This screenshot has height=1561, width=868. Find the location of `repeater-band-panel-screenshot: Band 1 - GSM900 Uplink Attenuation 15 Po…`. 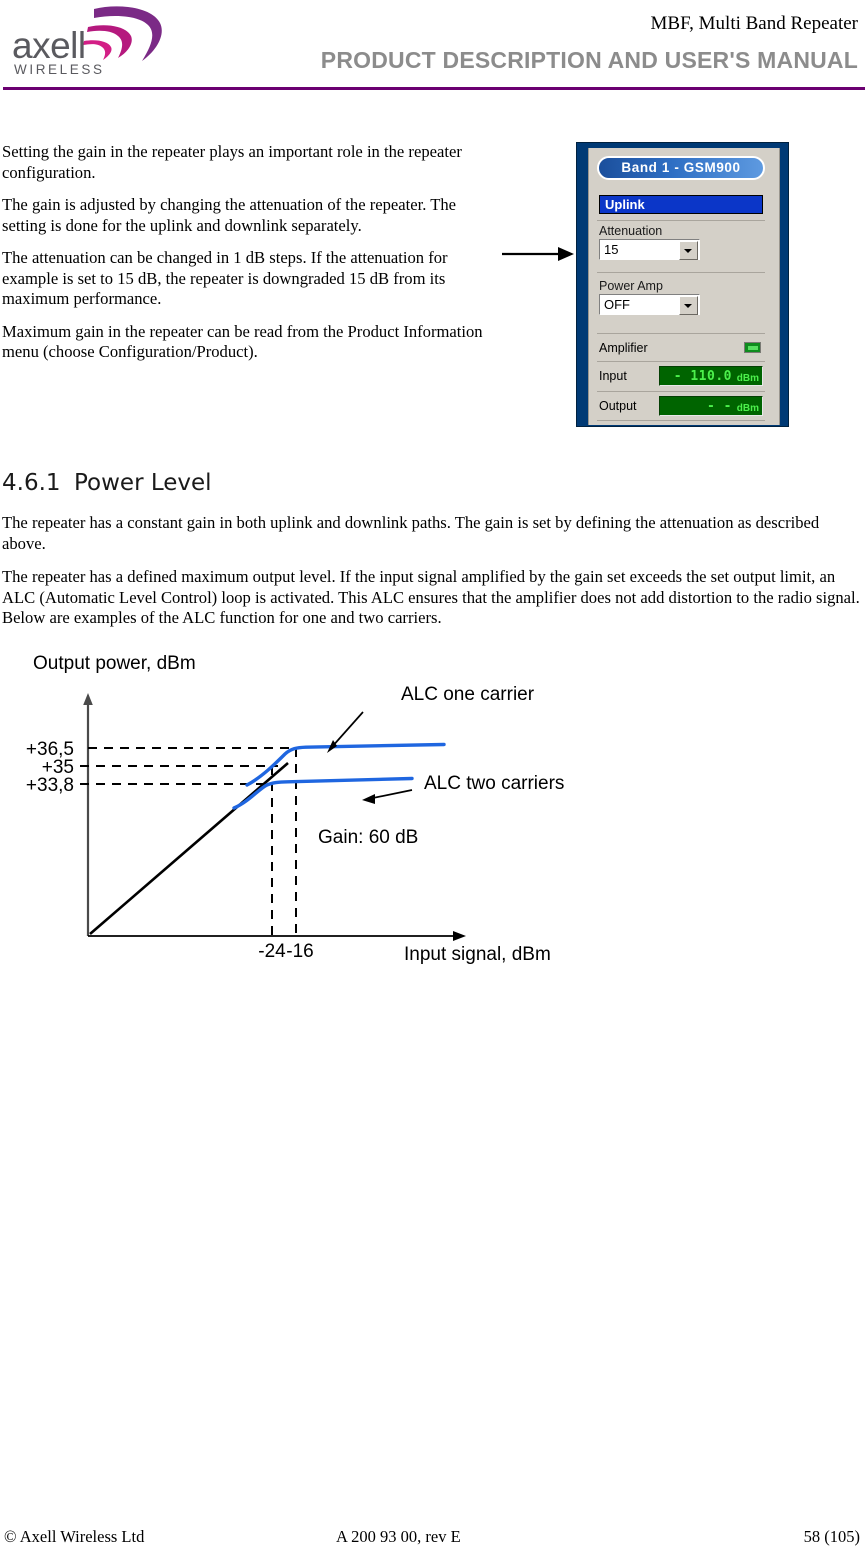

repeater-band-panel-screenshot: Band 1 - GSM900 Uplink Attenuation 15 Po… is located at coordinates (682, 284).